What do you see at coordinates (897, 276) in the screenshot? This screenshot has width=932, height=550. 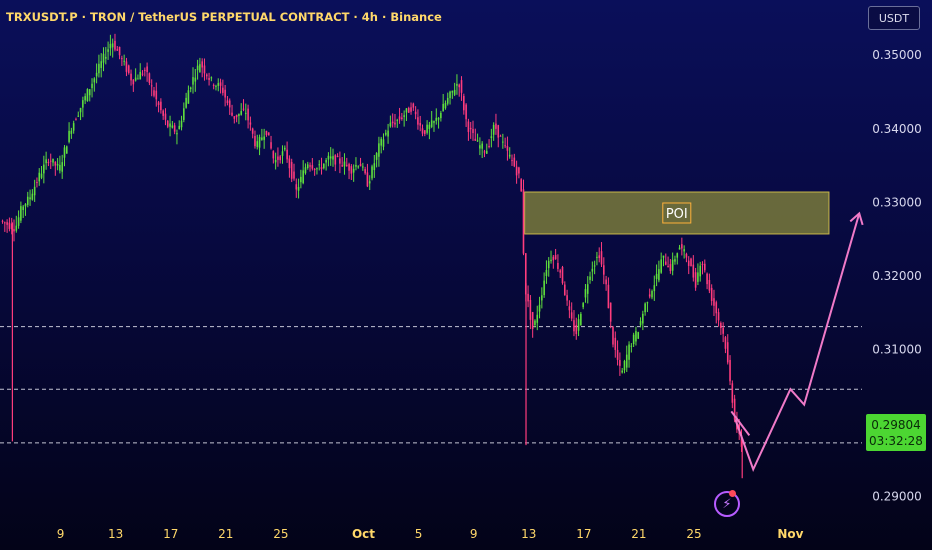 I see `y-tick-label-3: 0.32000` at bounding box center [897, 276].